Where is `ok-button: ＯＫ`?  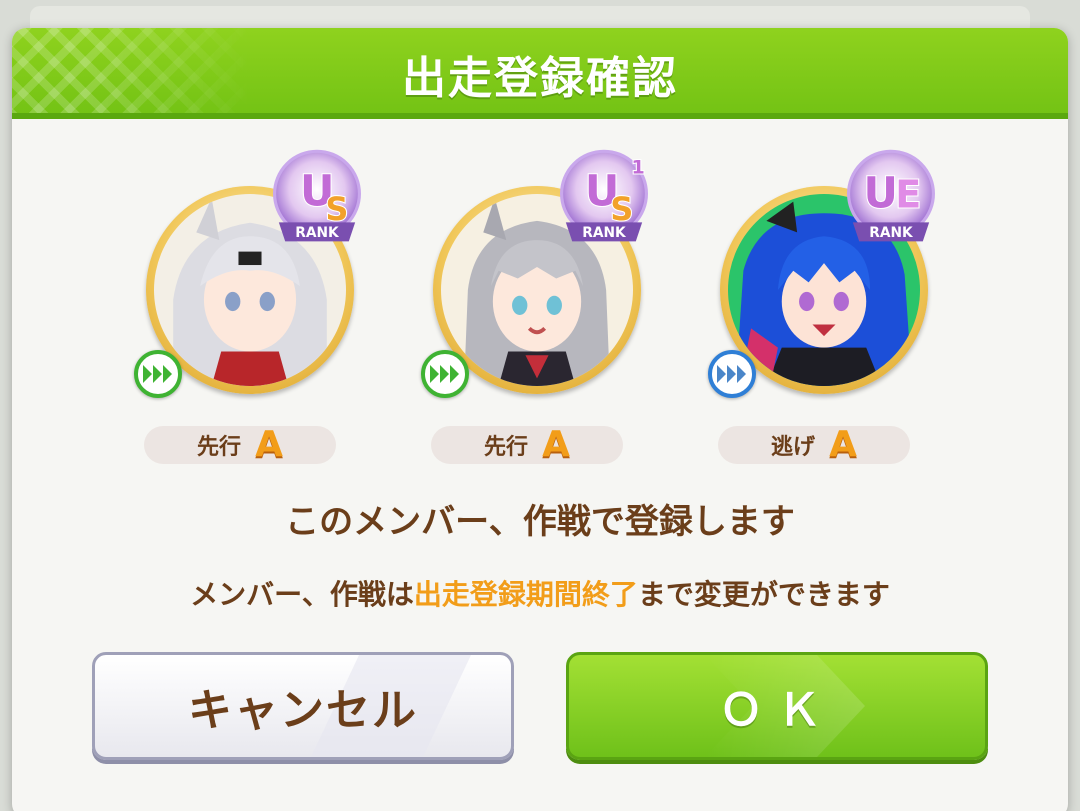
ok-button: ＯＫ is located at coordinates (777, 706).